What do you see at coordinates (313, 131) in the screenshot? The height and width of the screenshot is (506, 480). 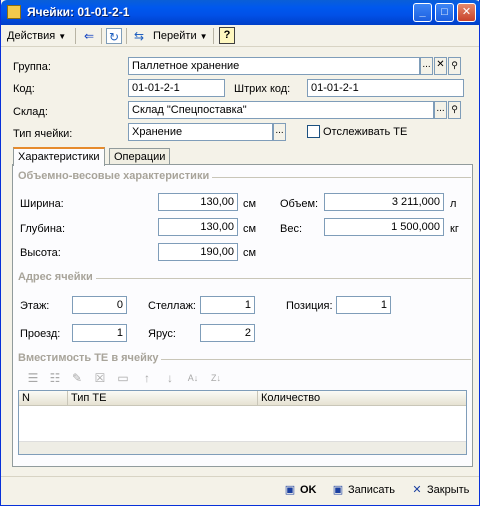 I see `track-te-checkbox` at bounding box center [313, 131].